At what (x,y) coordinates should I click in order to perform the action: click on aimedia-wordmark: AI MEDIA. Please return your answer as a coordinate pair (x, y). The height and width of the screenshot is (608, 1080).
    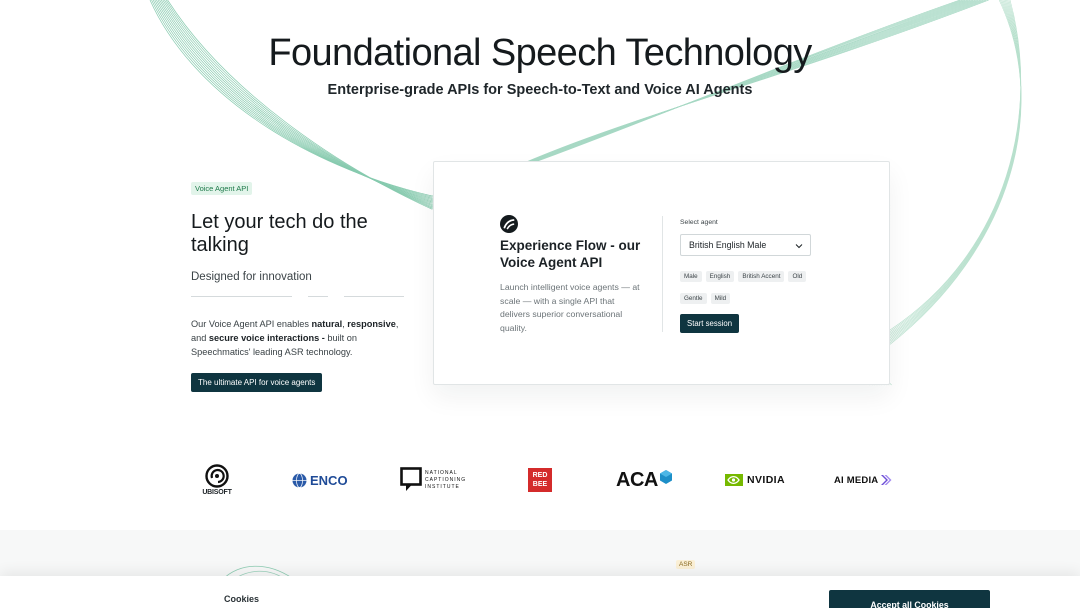
    Looking at the image, I should click on (856, 480).